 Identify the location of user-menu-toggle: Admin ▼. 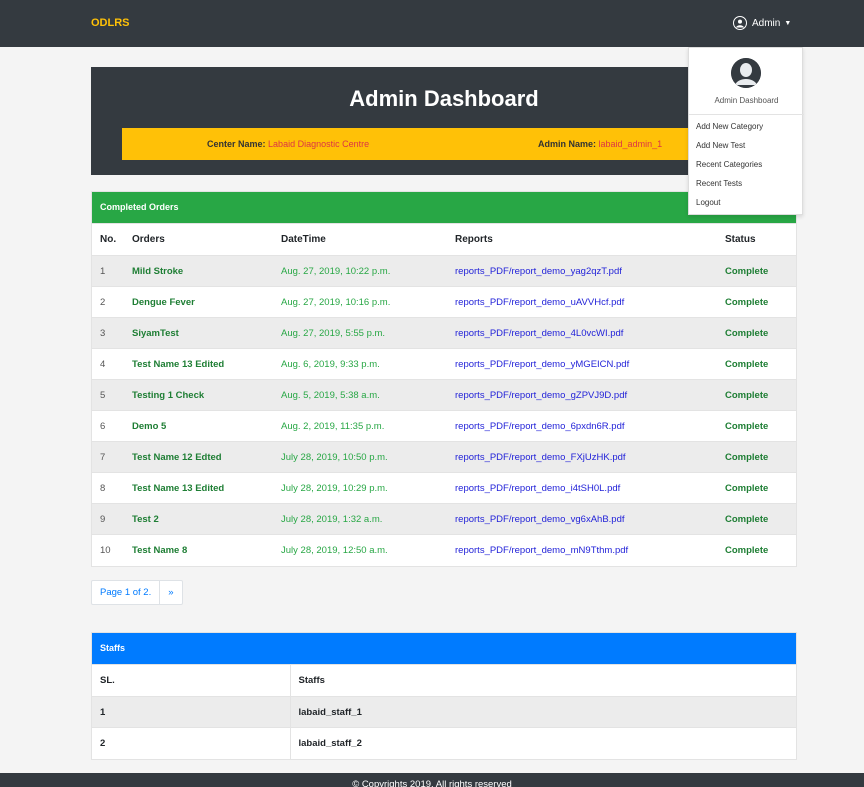
(762, 23).